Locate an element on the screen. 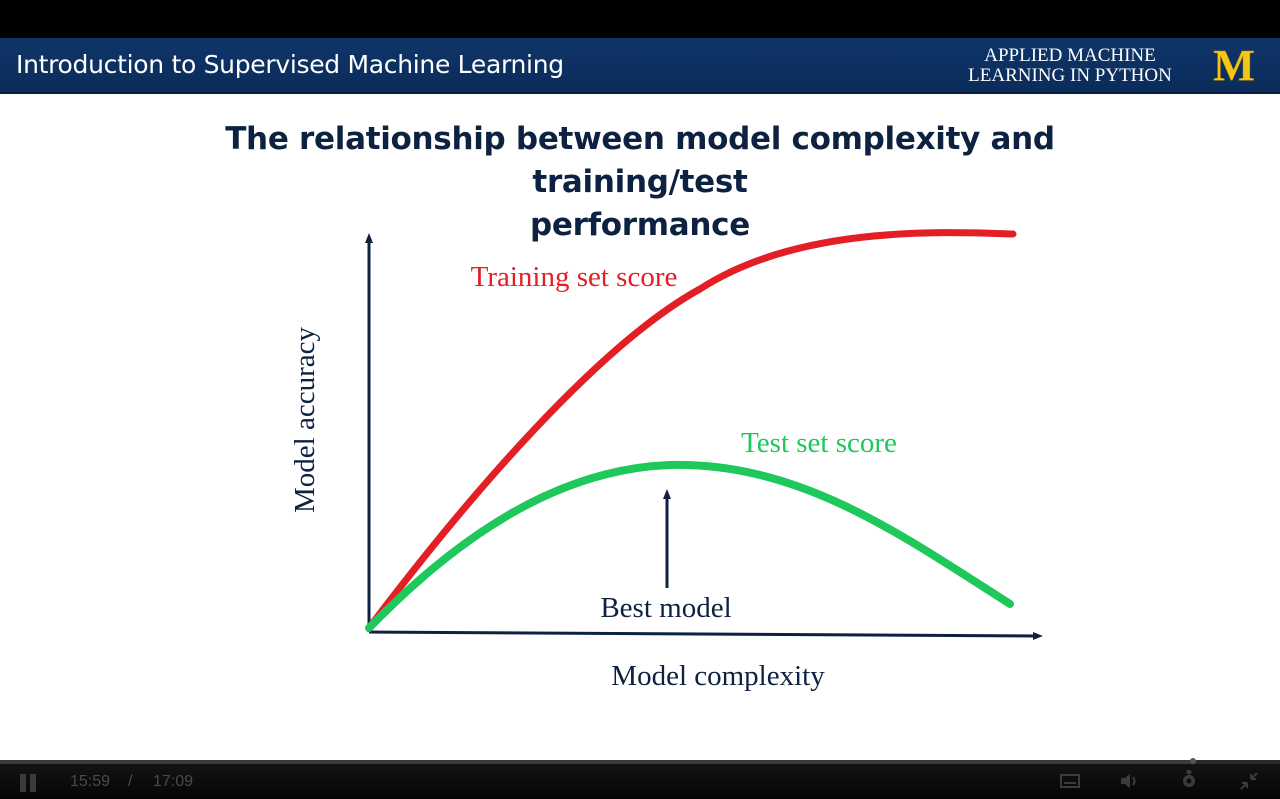  progress-bar is located at coordinates (640, 761).